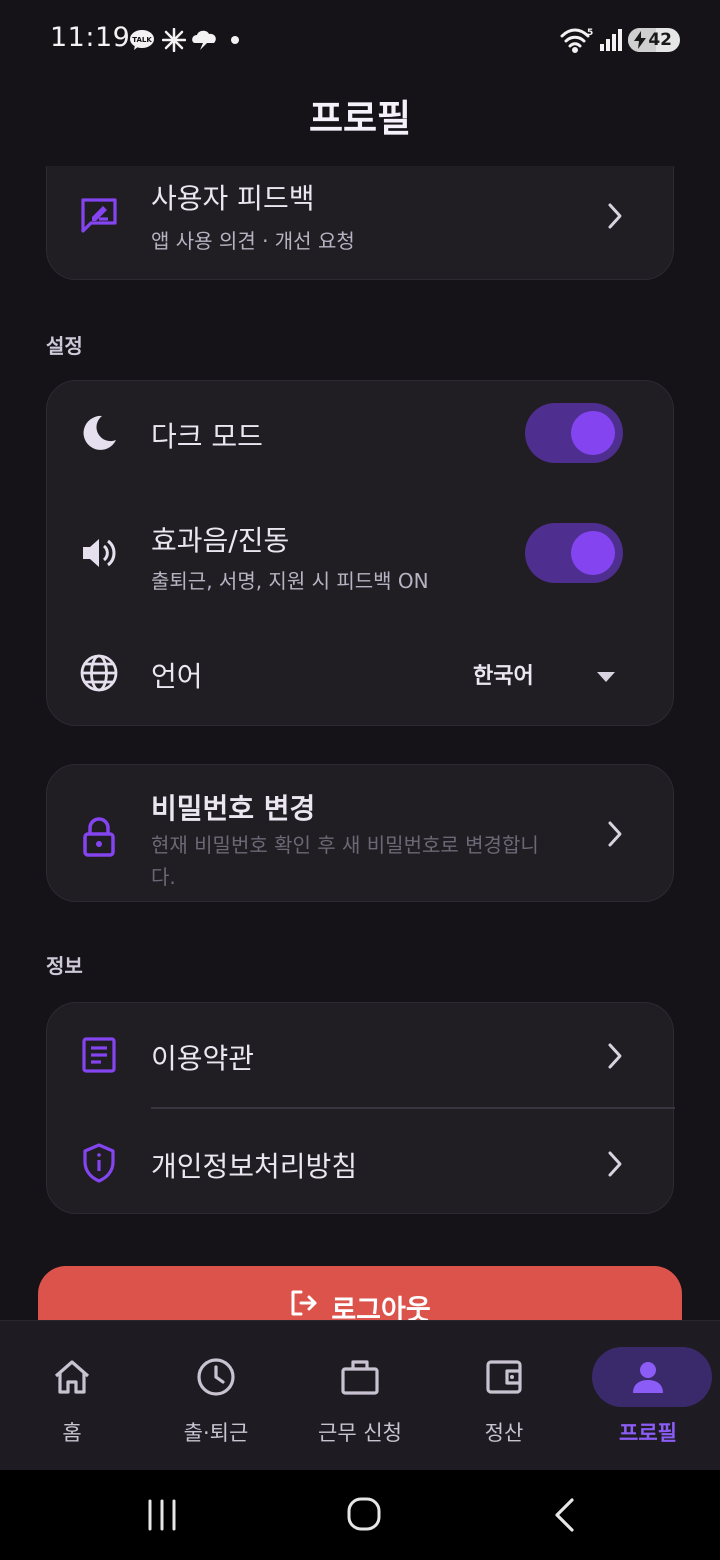 This screenshot has height=1560, width=720. Describe the element at coordinates (99, 673) in the screenshot. I see `globe-icon` at that location.